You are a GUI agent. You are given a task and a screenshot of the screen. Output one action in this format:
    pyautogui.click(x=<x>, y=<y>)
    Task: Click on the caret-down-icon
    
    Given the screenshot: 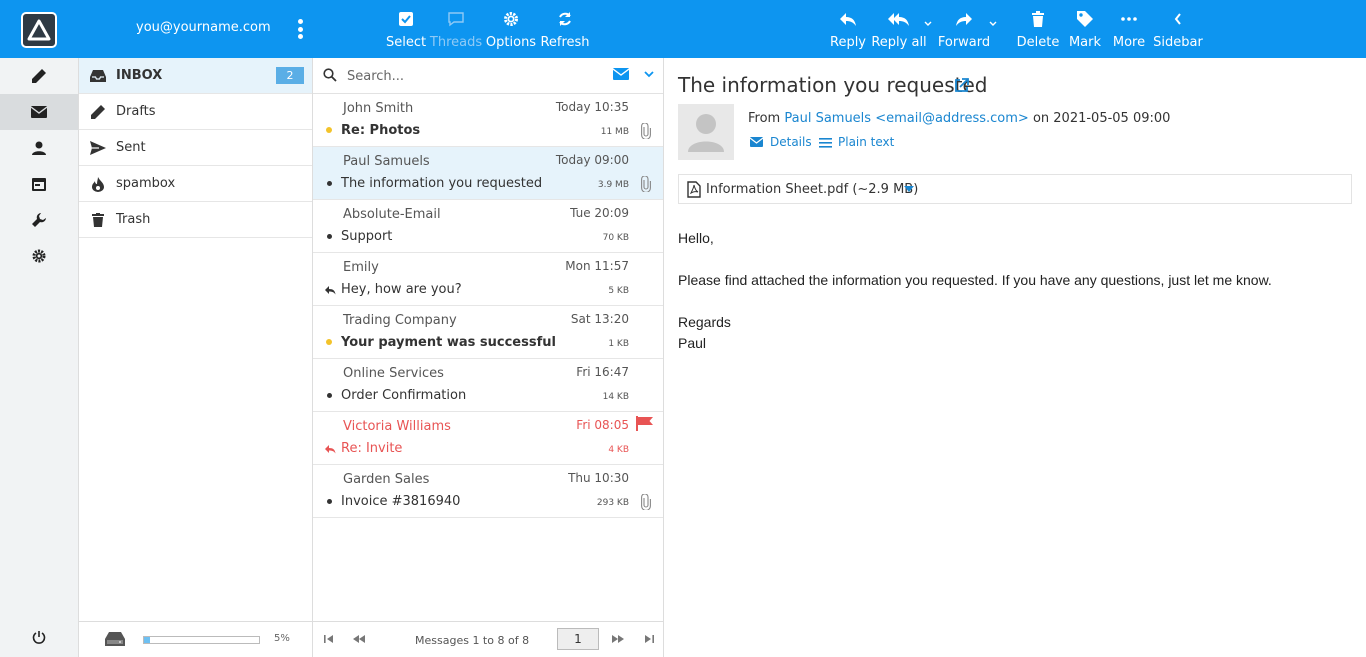 What is the action you would take?
    pyautogui.click(x=909, y=189)
    